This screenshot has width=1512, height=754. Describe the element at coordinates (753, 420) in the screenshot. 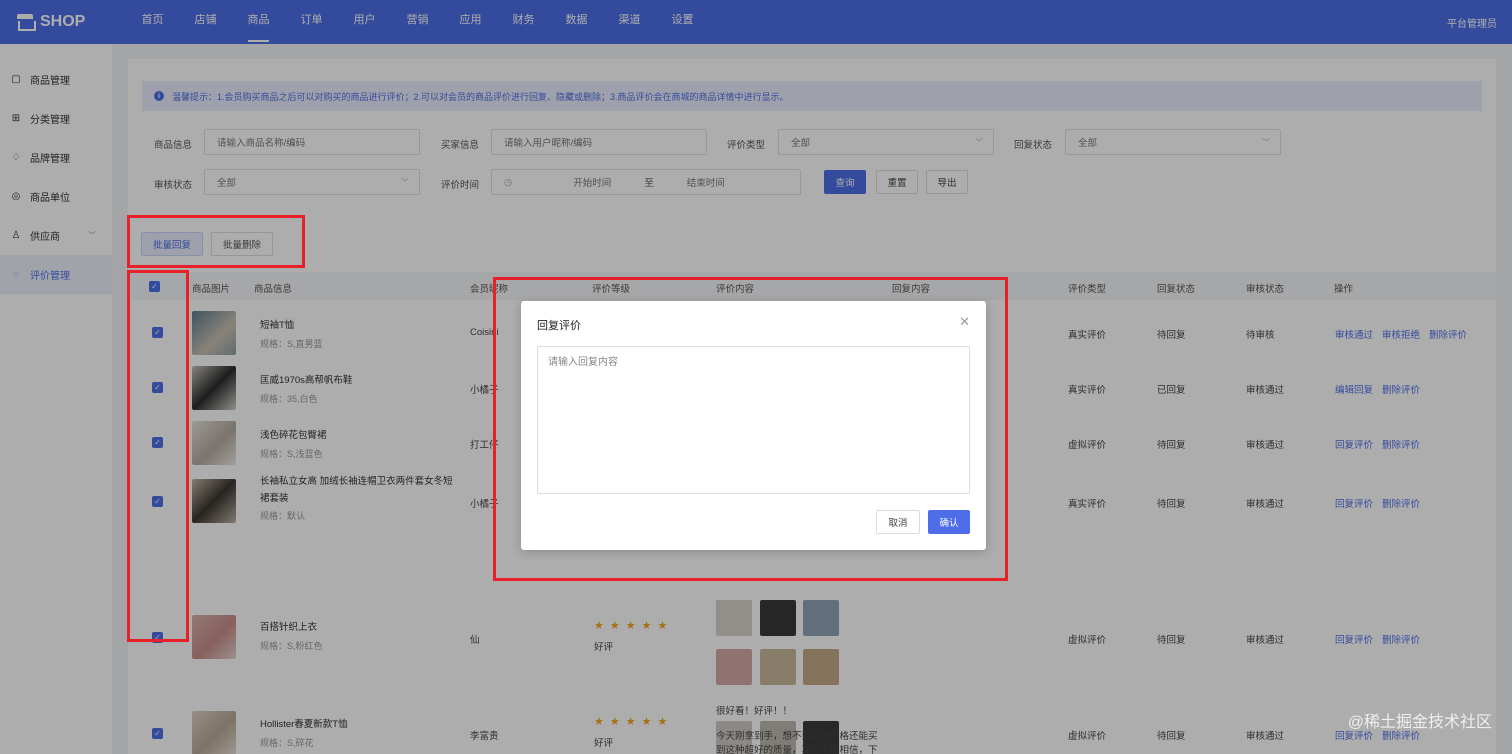

I see `reply-textarea: 请输入回复内容` at that location.